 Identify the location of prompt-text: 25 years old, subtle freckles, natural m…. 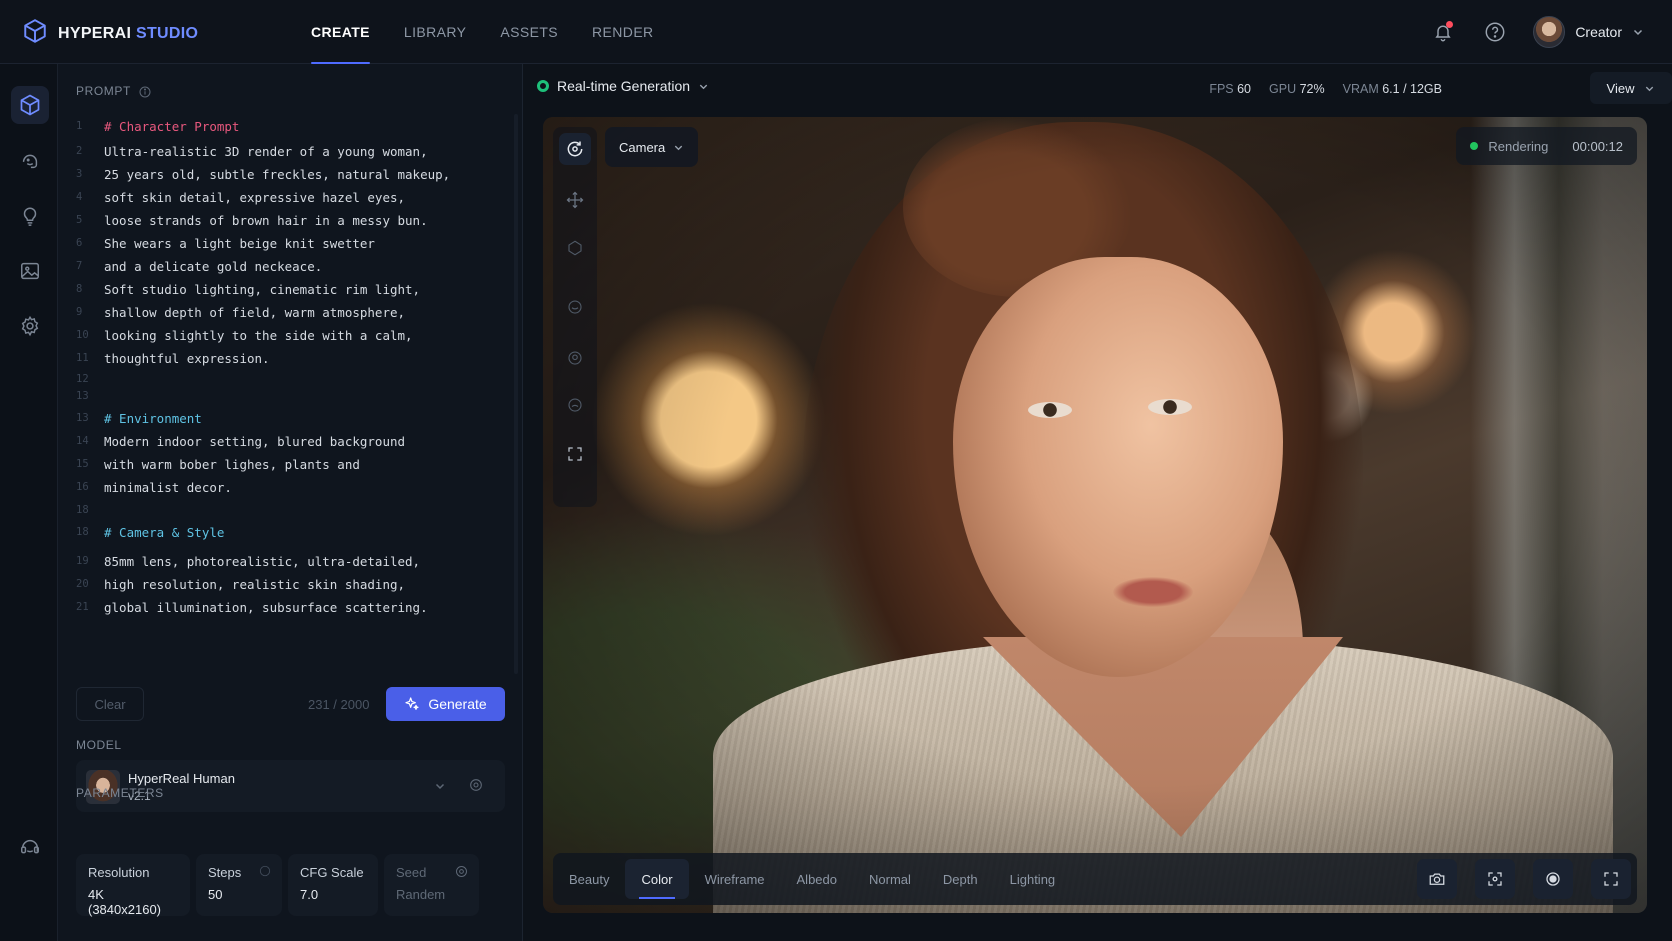
(277, 174).